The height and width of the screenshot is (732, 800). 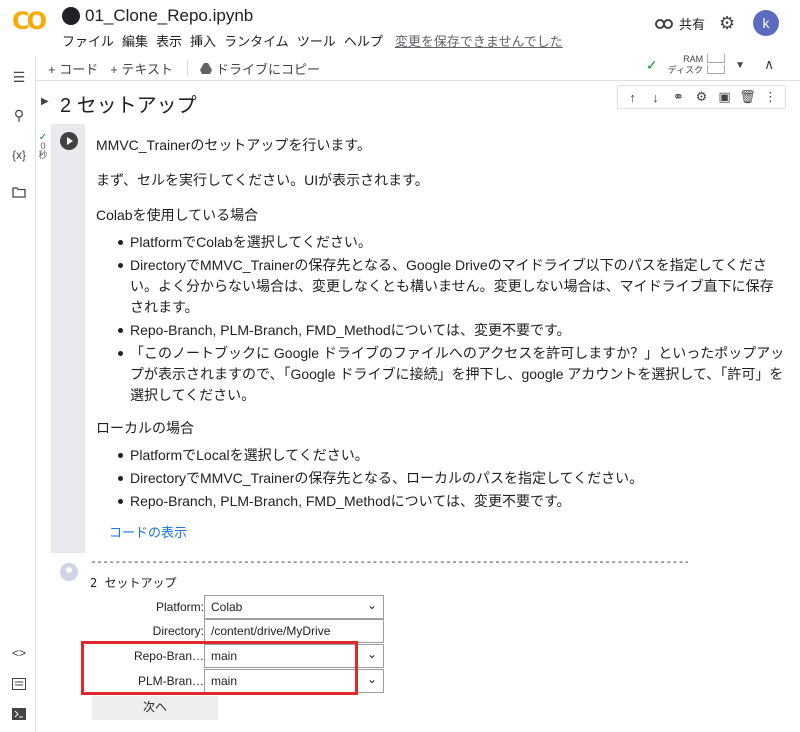 I want to click on copy-to-drive-label: ドライブにコピー, so click(x=268, y=69).